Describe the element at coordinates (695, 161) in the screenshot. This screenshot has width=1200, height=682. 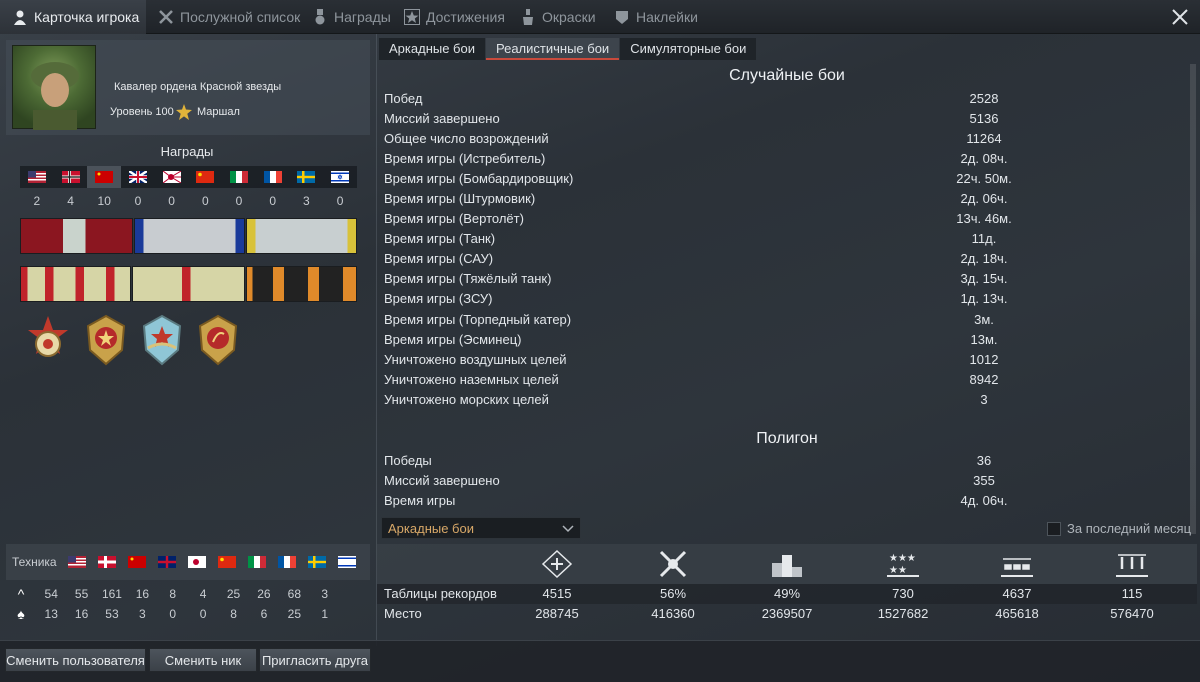
I see `stat-row: Время игры (Истребитель) 2д. 08ч.` at that location.